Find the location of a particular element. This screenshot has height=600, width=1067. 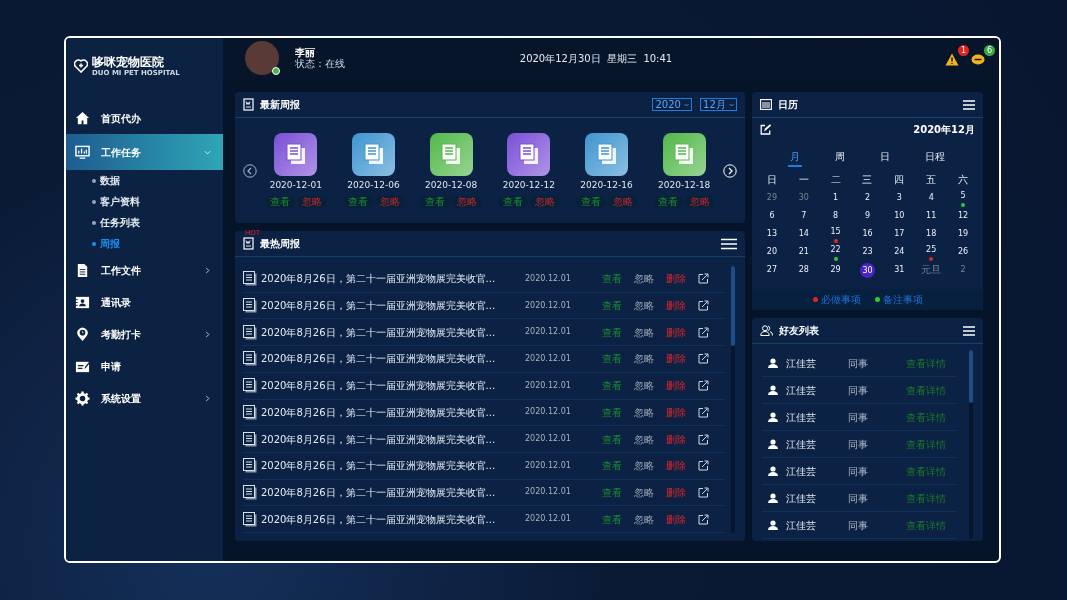

calendar-day: 9 is located at coordinates (867, 216).